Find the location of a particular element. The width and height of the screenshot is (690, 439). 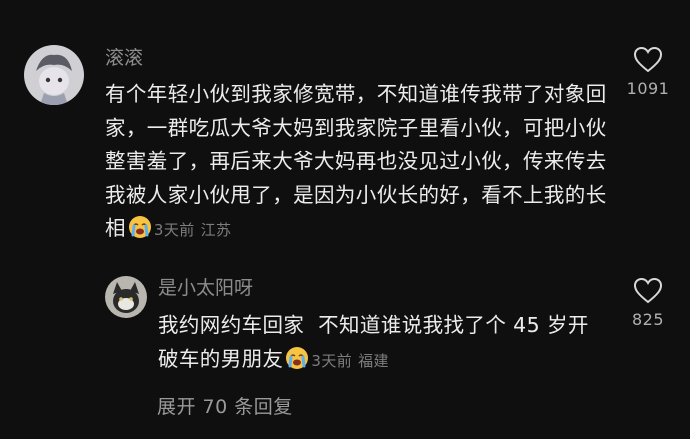

comment-like: 1091 is located at coordinates (648, 72).